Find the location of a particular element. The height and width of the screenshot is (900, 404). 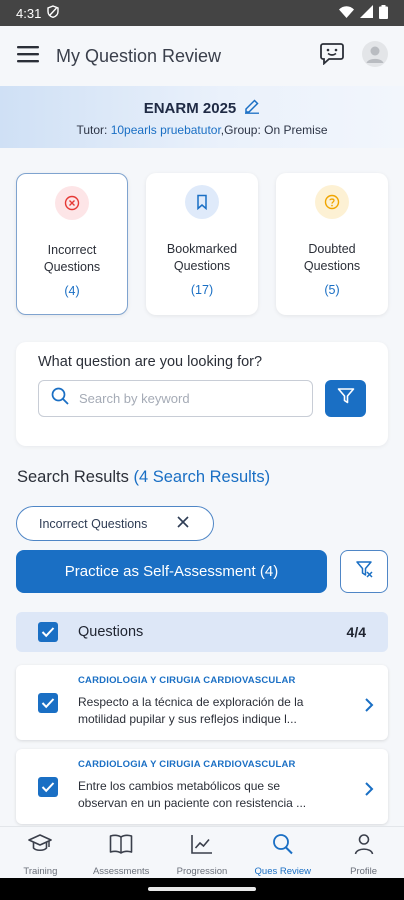

signal-icon is located at coordinates (366, 13).